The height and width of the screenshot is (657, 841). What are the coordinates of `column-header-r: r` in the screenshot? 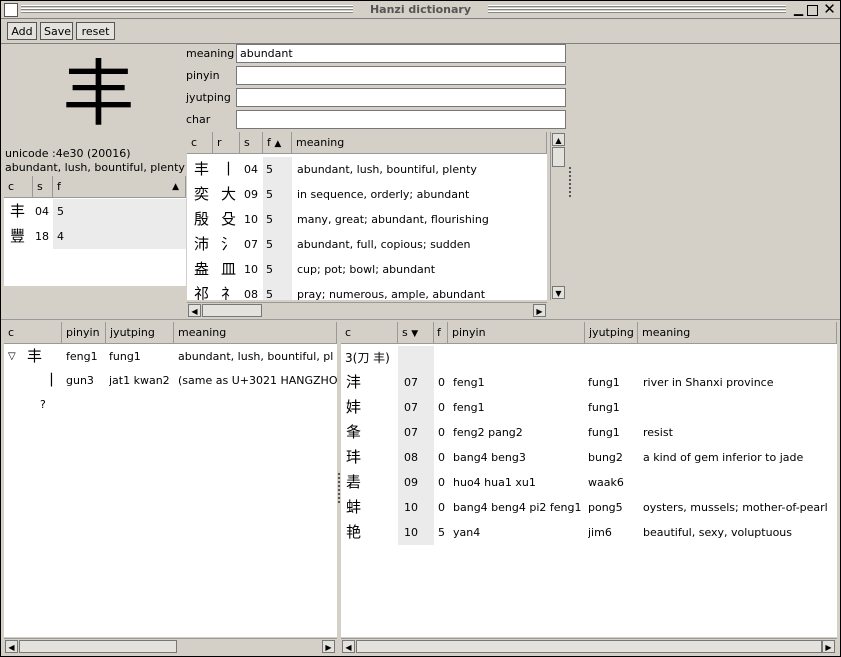 It's located at (226, 143).